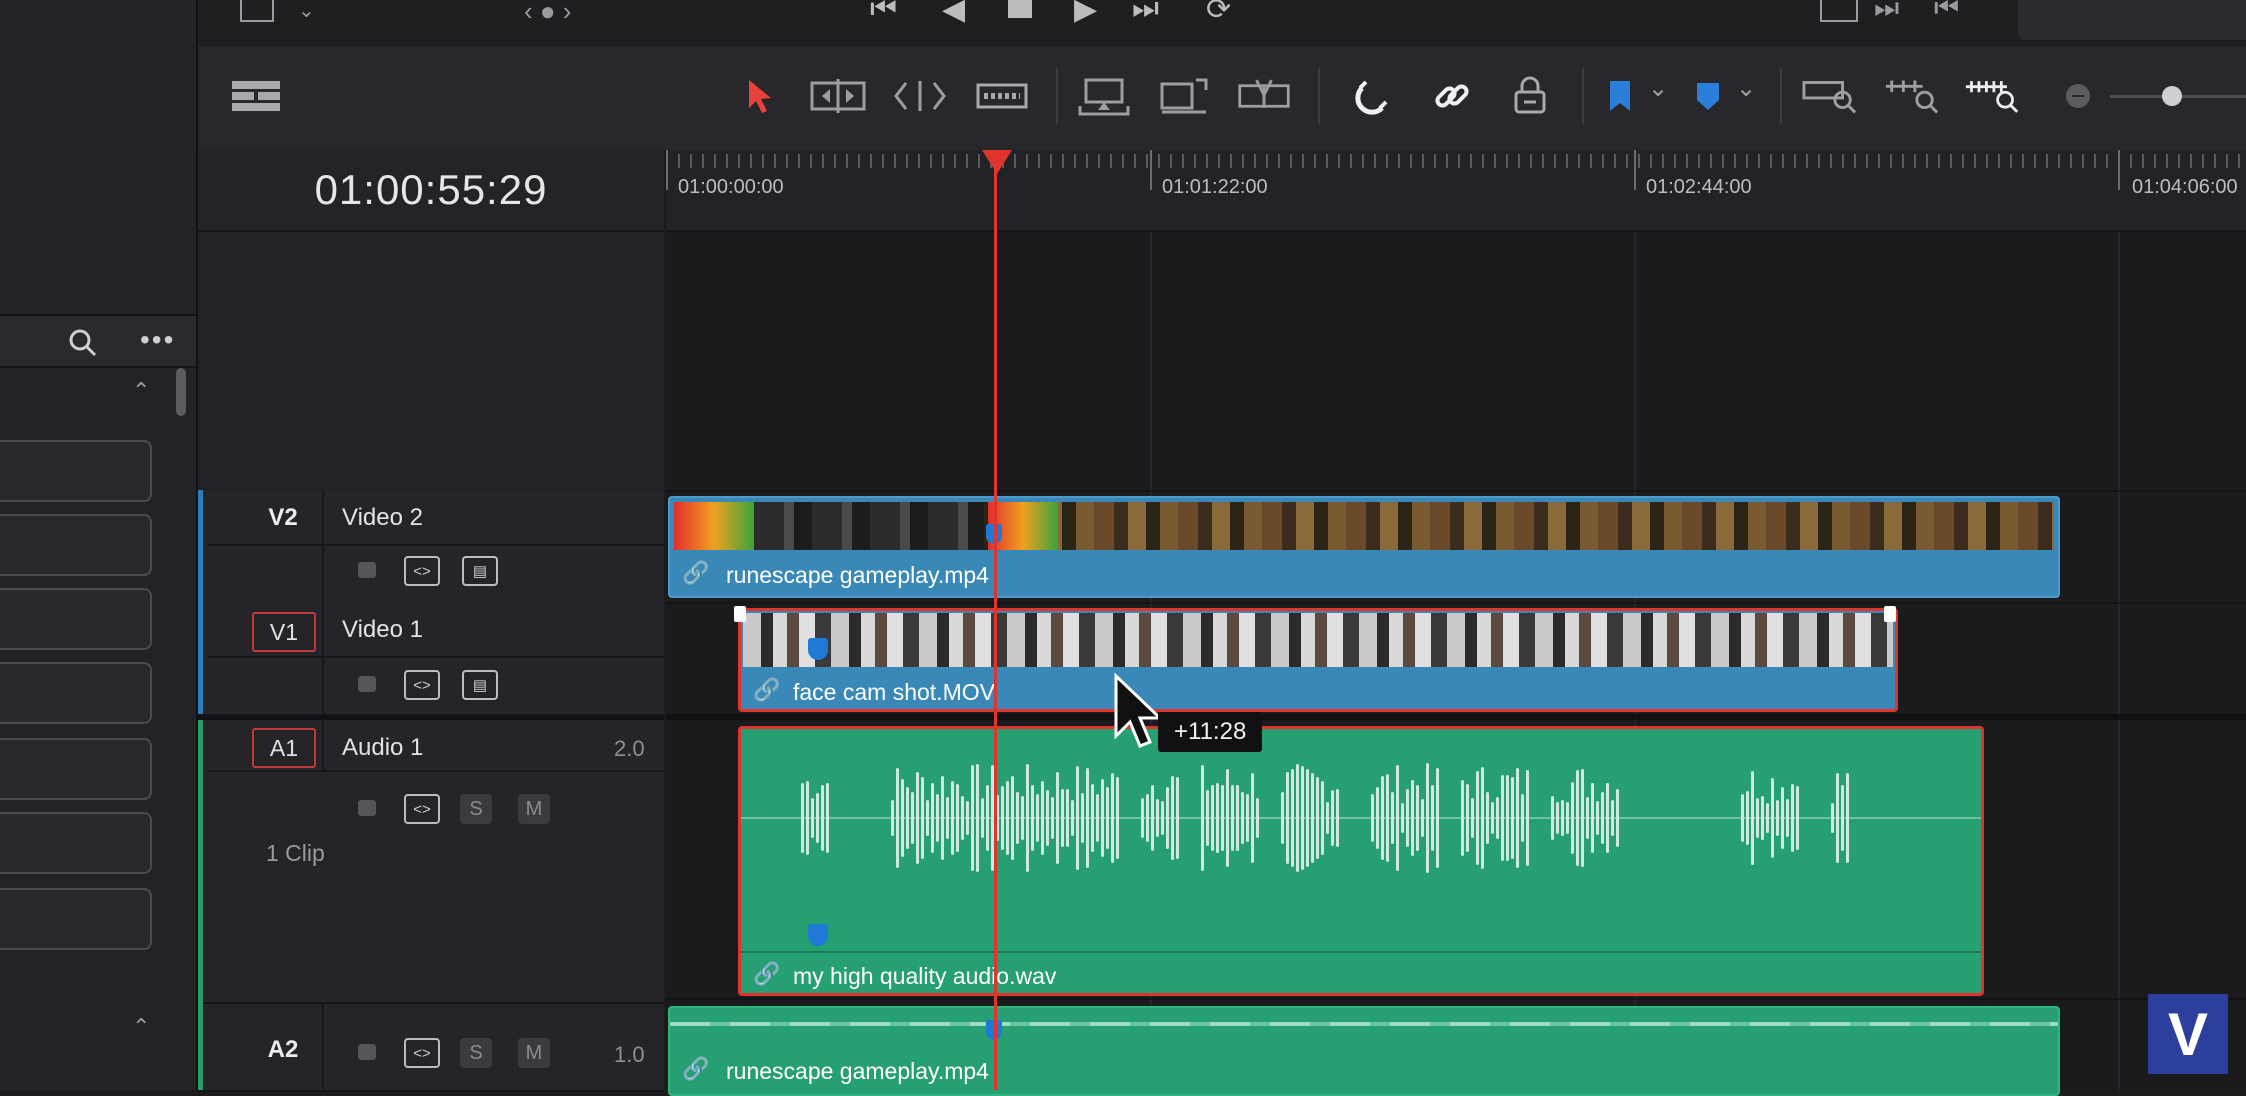 The image size is (2246, 1096). I want to click on stop-icon, so click(1020, 9).